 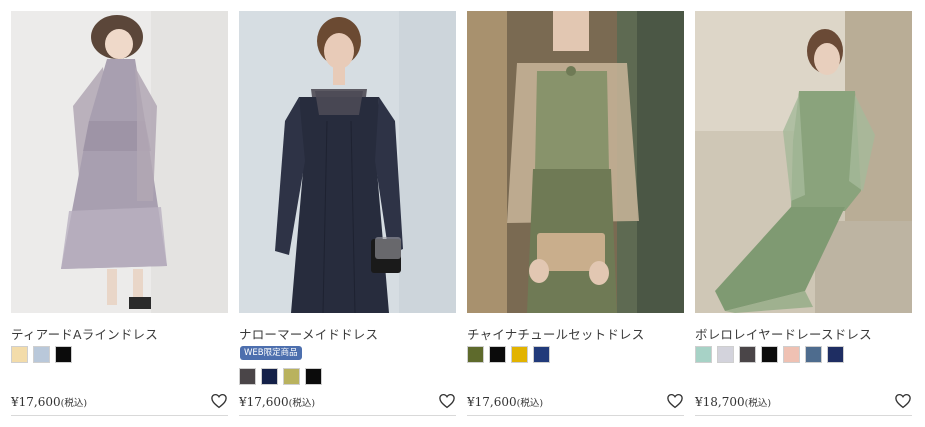 I want to click on price-value: ¥18,700, so click(x=720, y=402).